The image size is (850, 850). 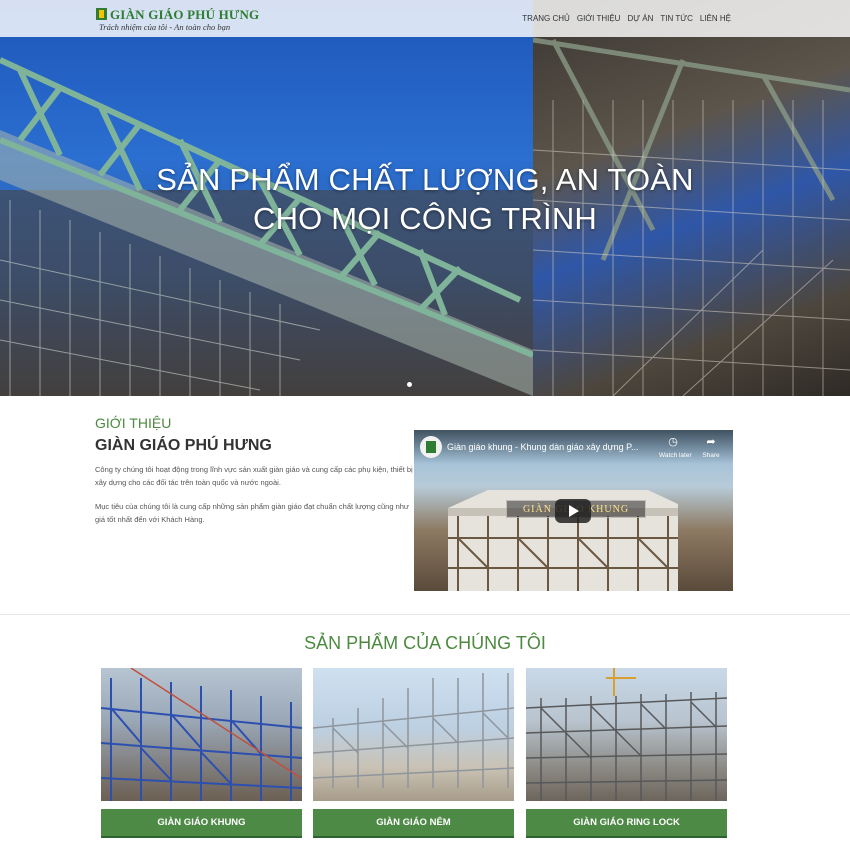 What do you see at coordinates (425, 218) in the screenshot?
I see `hero-title-line-2: CHO MỌI CÔNG TRÌNH` at bounding box center [425, 218].